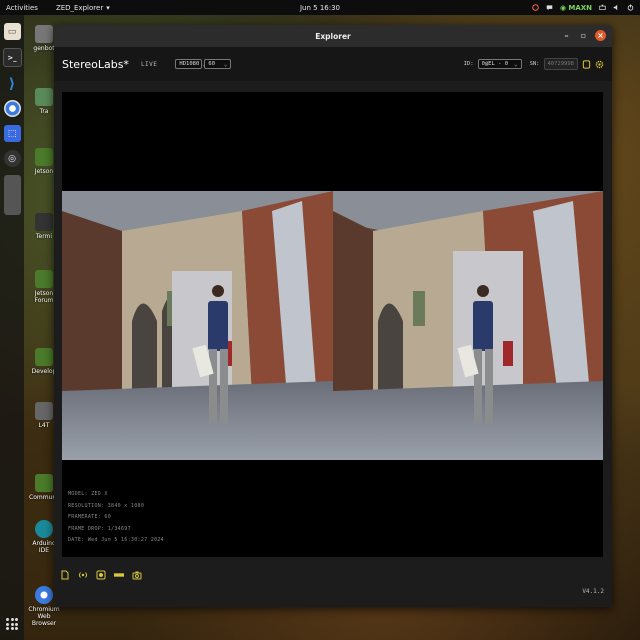 Image resolution: width=640 pixels, height=640 pixels. I want to click on desktop-icon-label: Tra, so click(44, 111).